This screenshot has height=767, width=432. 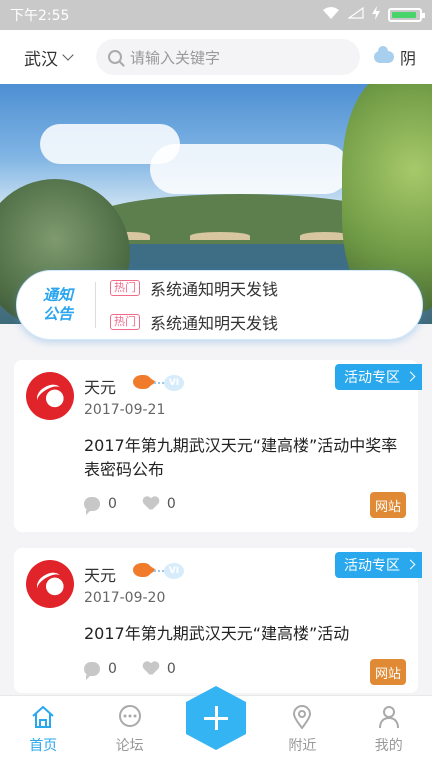 What do you see at coordinates (244, 634) in the screenshot?
I see `post-title: 2017年第九期武汉天元“建高楼”活动` at bounding box center [244, 634].